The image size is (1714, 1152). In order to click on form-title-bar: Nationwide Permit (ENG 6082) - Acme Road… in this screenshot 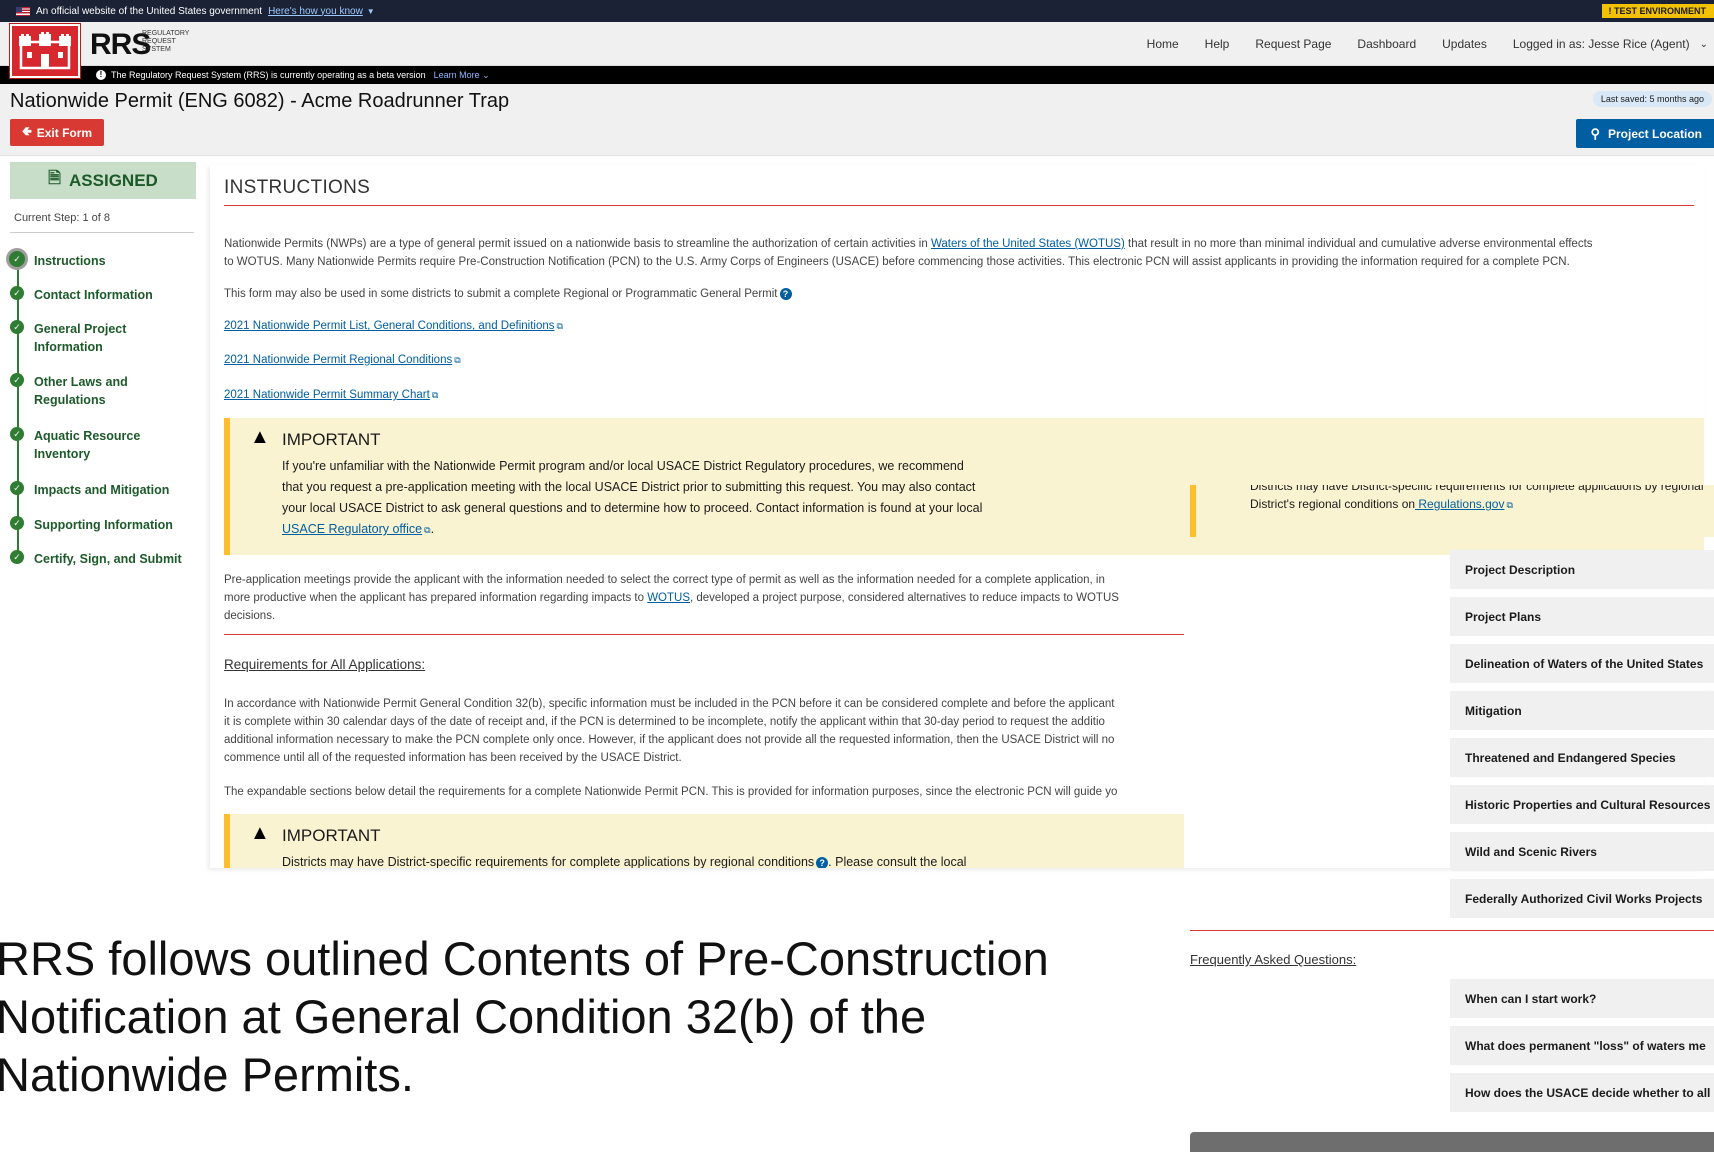, I will do `click(857, 120)`.